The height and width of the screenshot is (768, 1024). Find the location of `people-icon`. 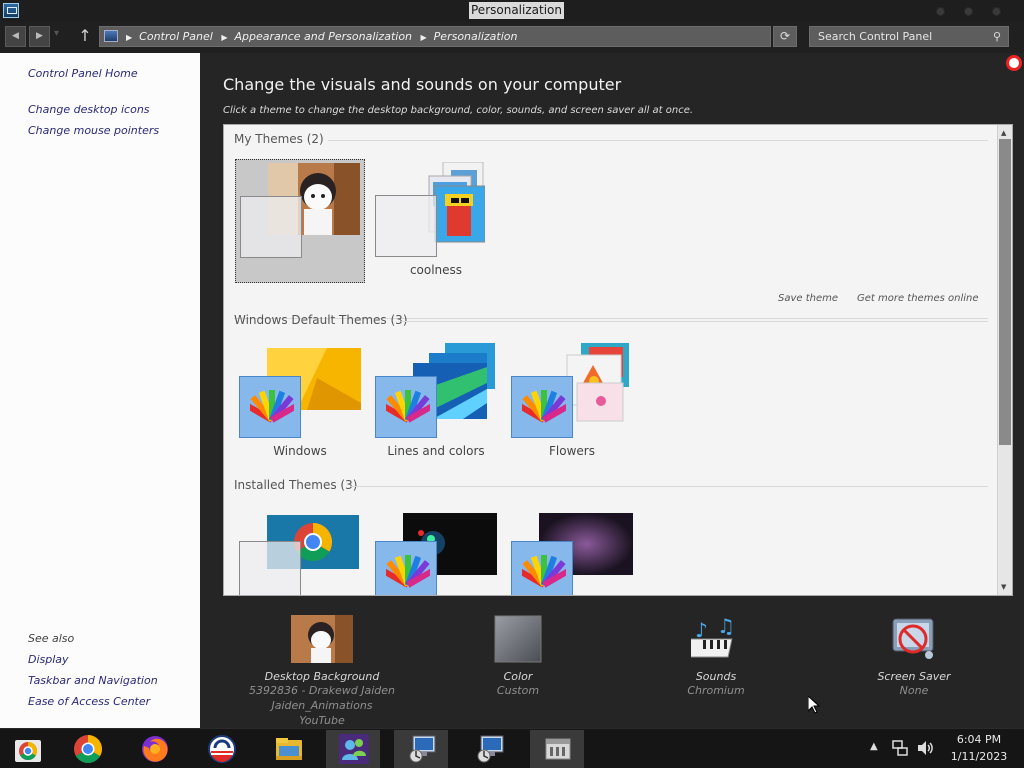

people-icon is located at coordinates (354, 749).